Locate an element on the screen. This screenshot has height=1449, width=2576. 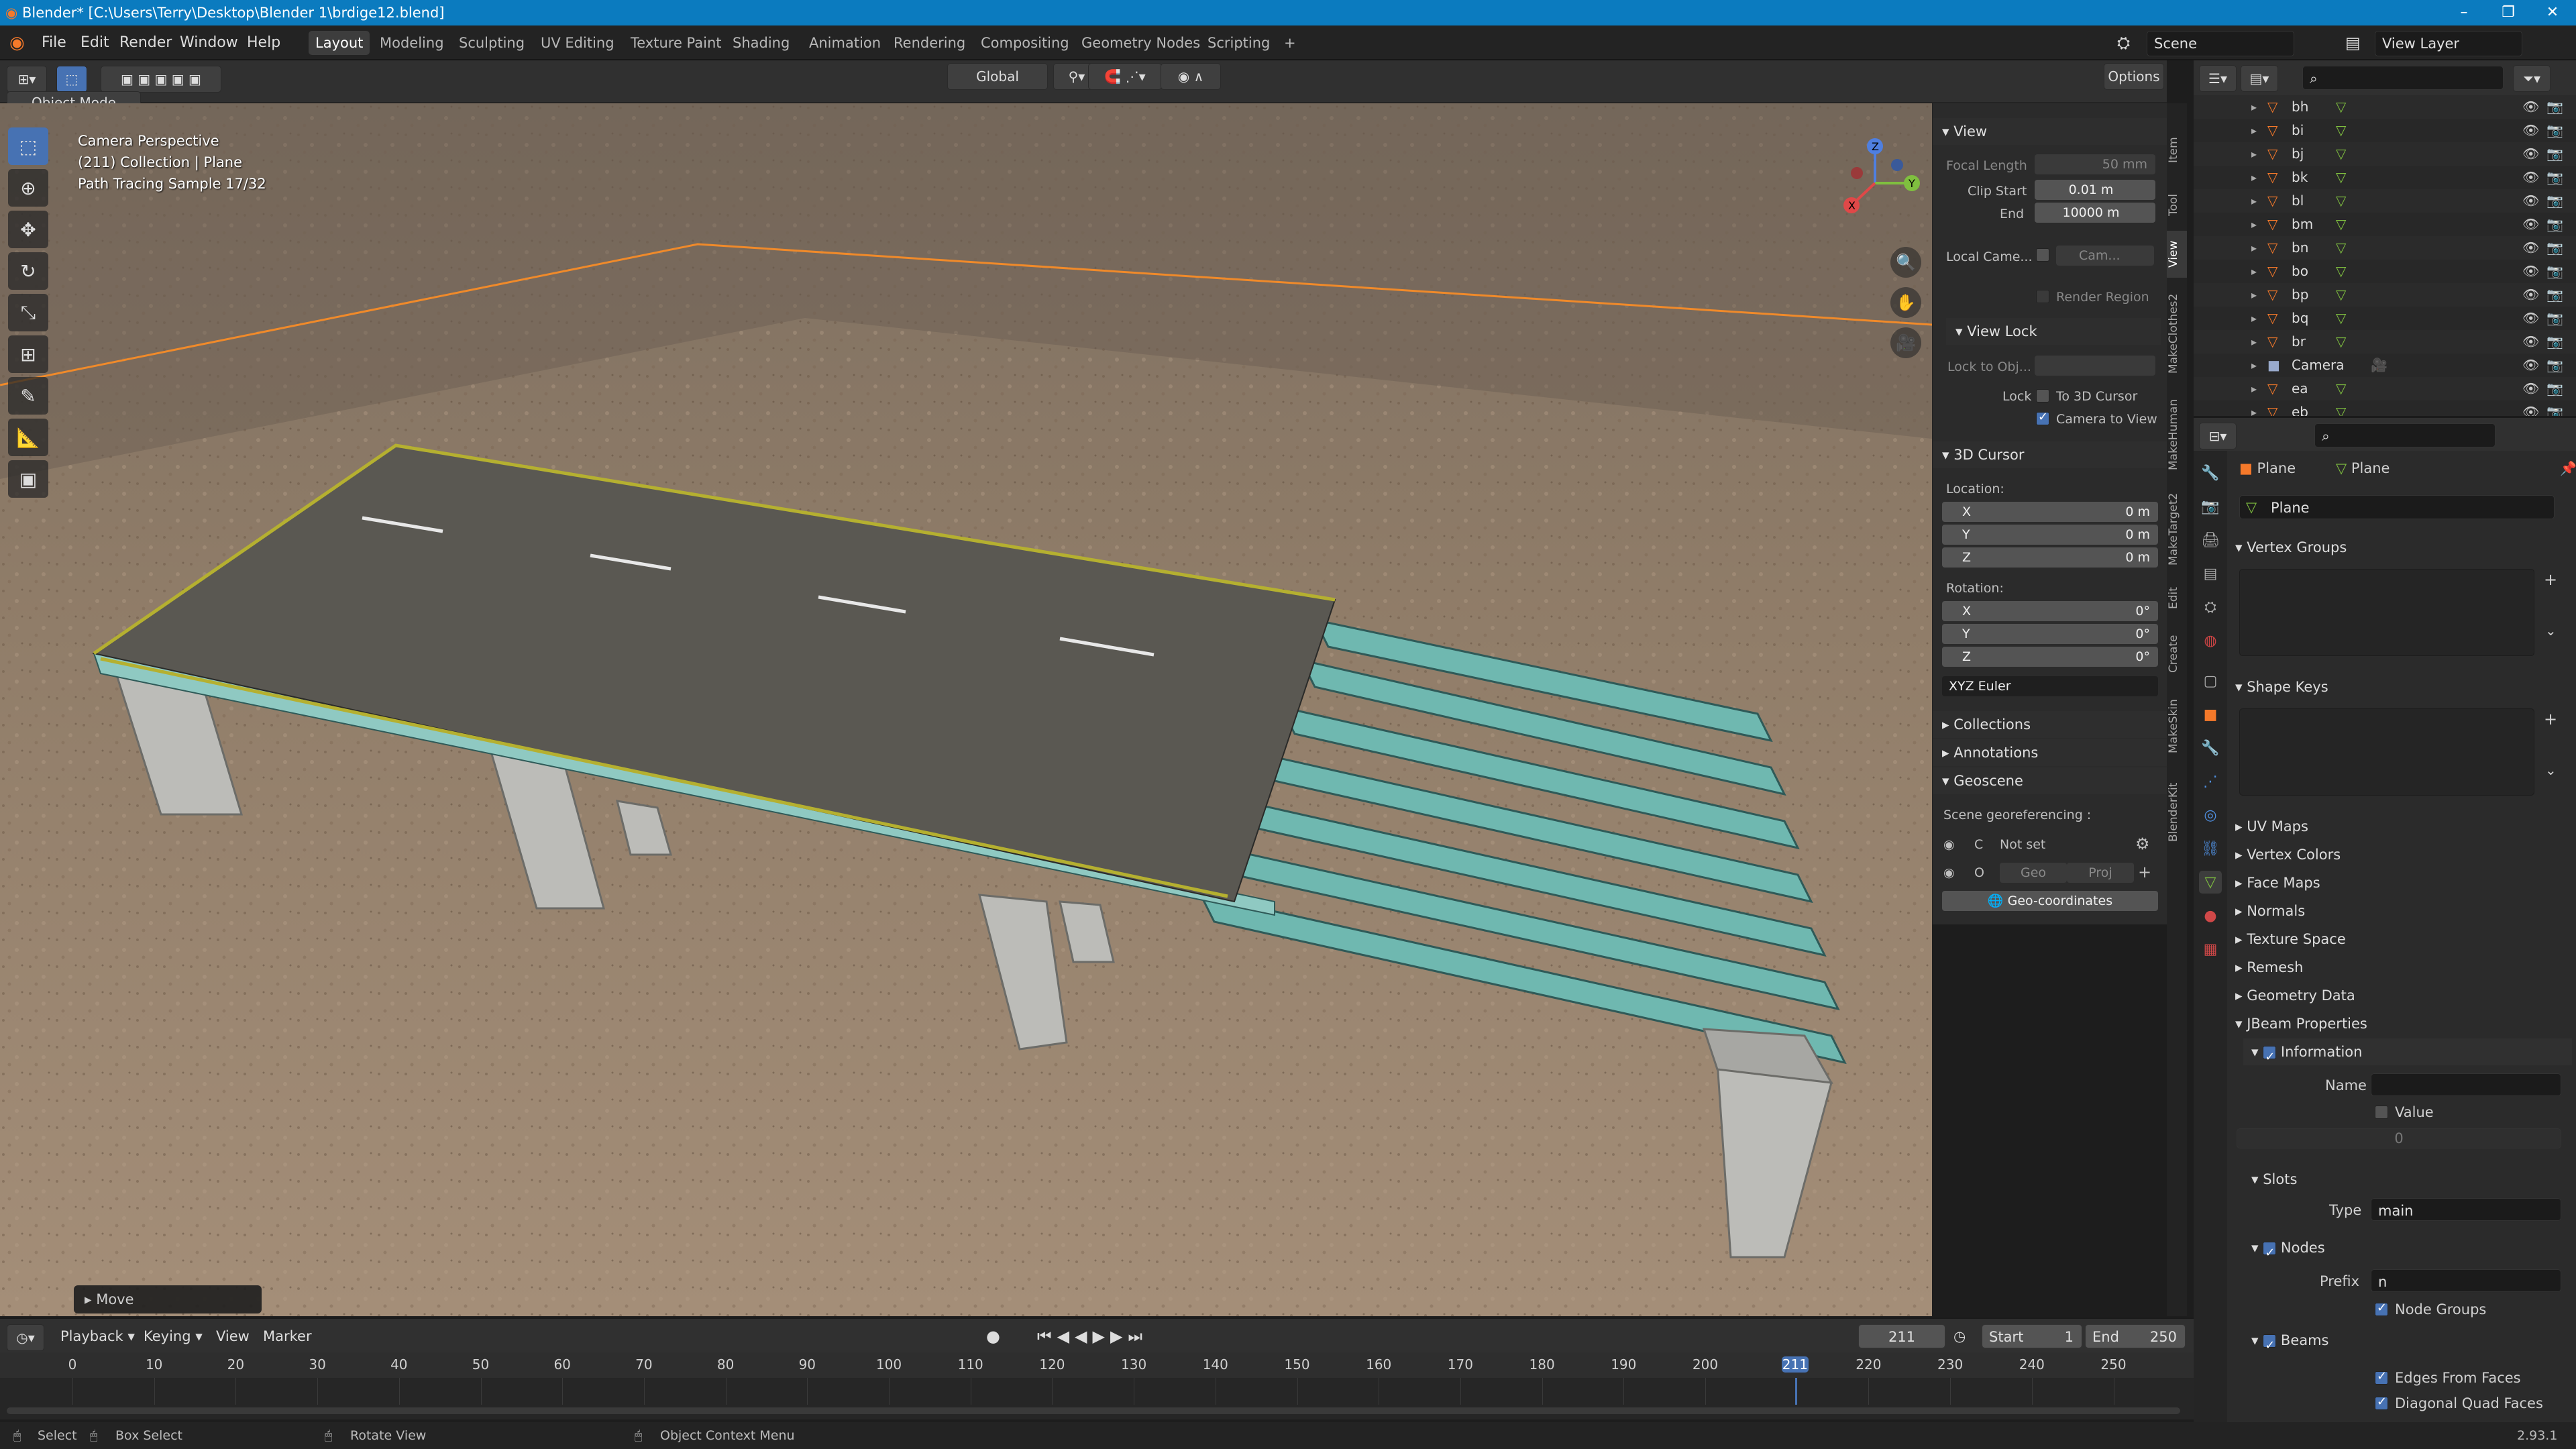
tab-rendering: Rendering is located at coordinates (929, 43).